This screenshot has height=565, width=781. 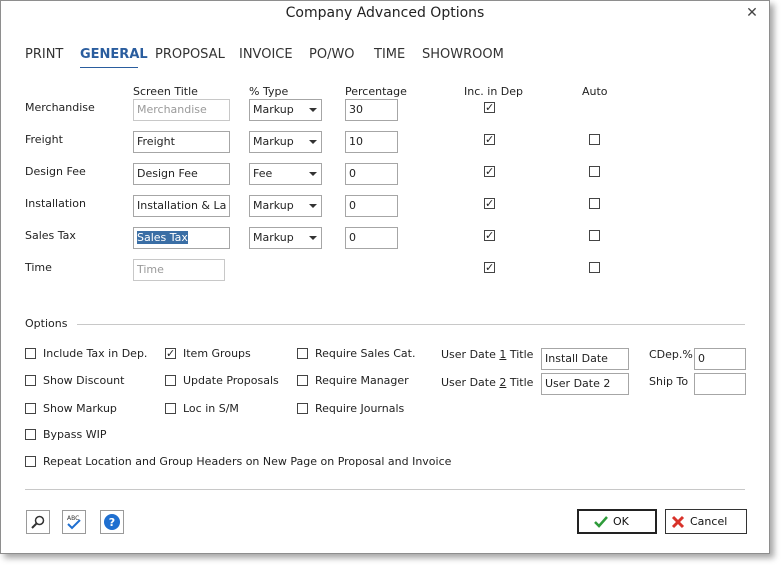 I want to click on help-button: ?, so click(x=112, y=522).